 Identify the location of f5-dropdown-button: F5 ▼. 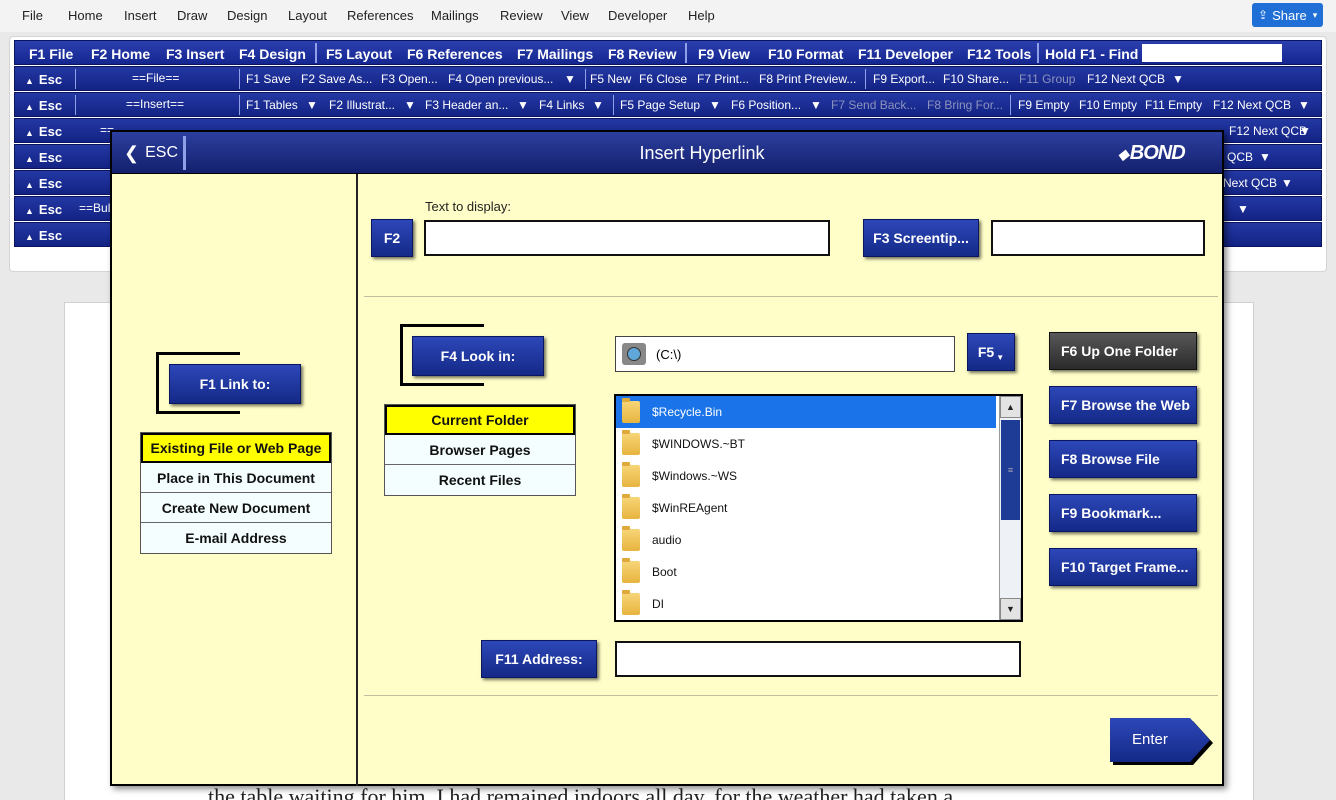
(991, 352).